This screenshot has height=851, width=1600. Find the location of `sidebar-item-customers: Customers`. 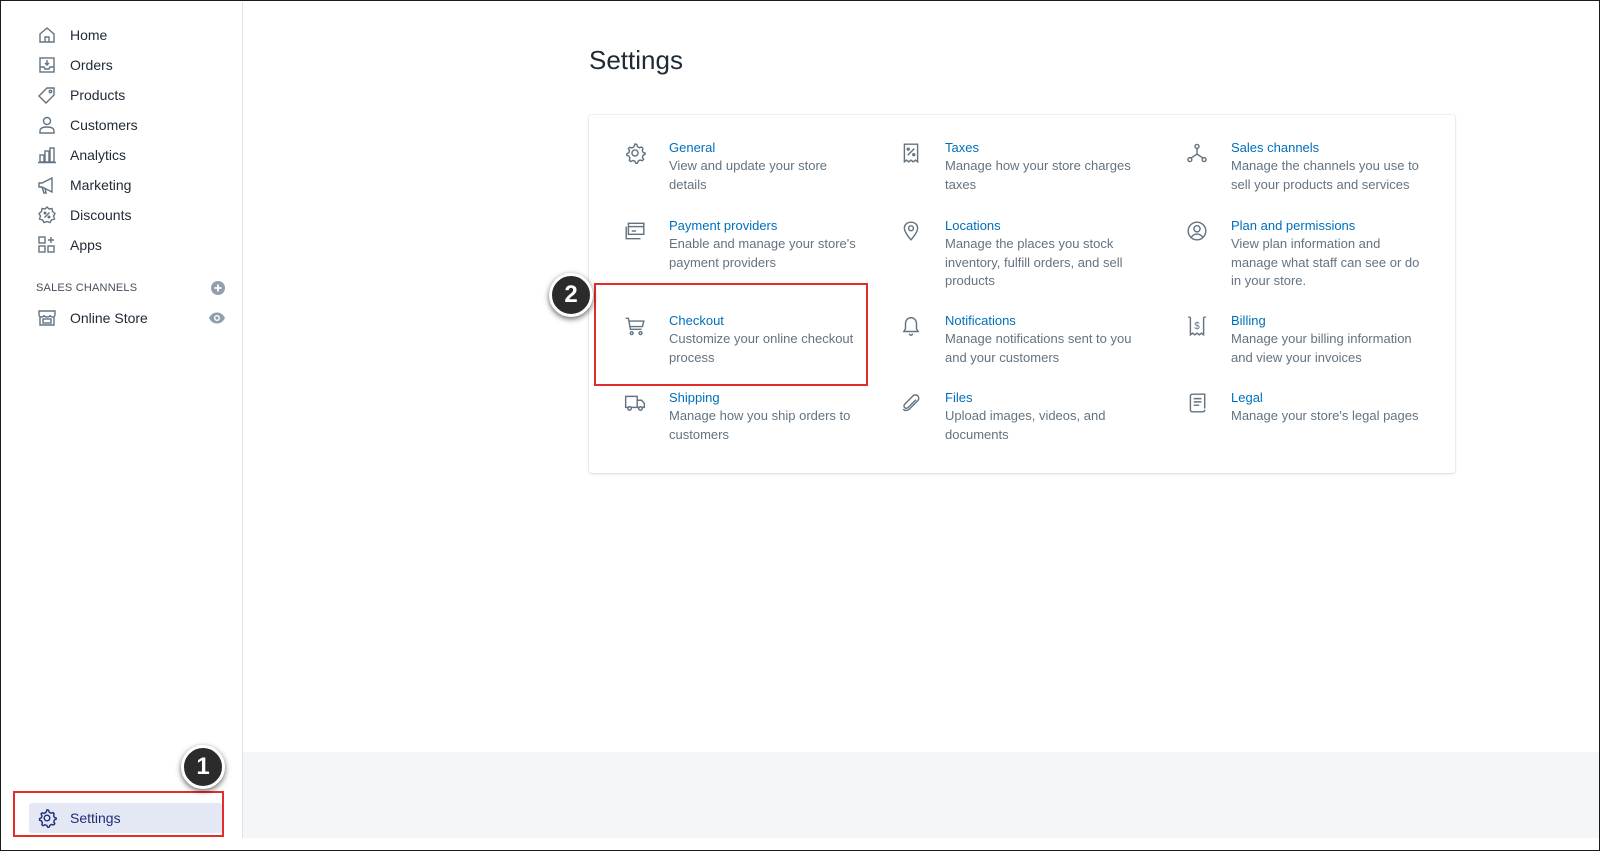

sidebar-item-customers: Customers is located at coordinates (122, 125).